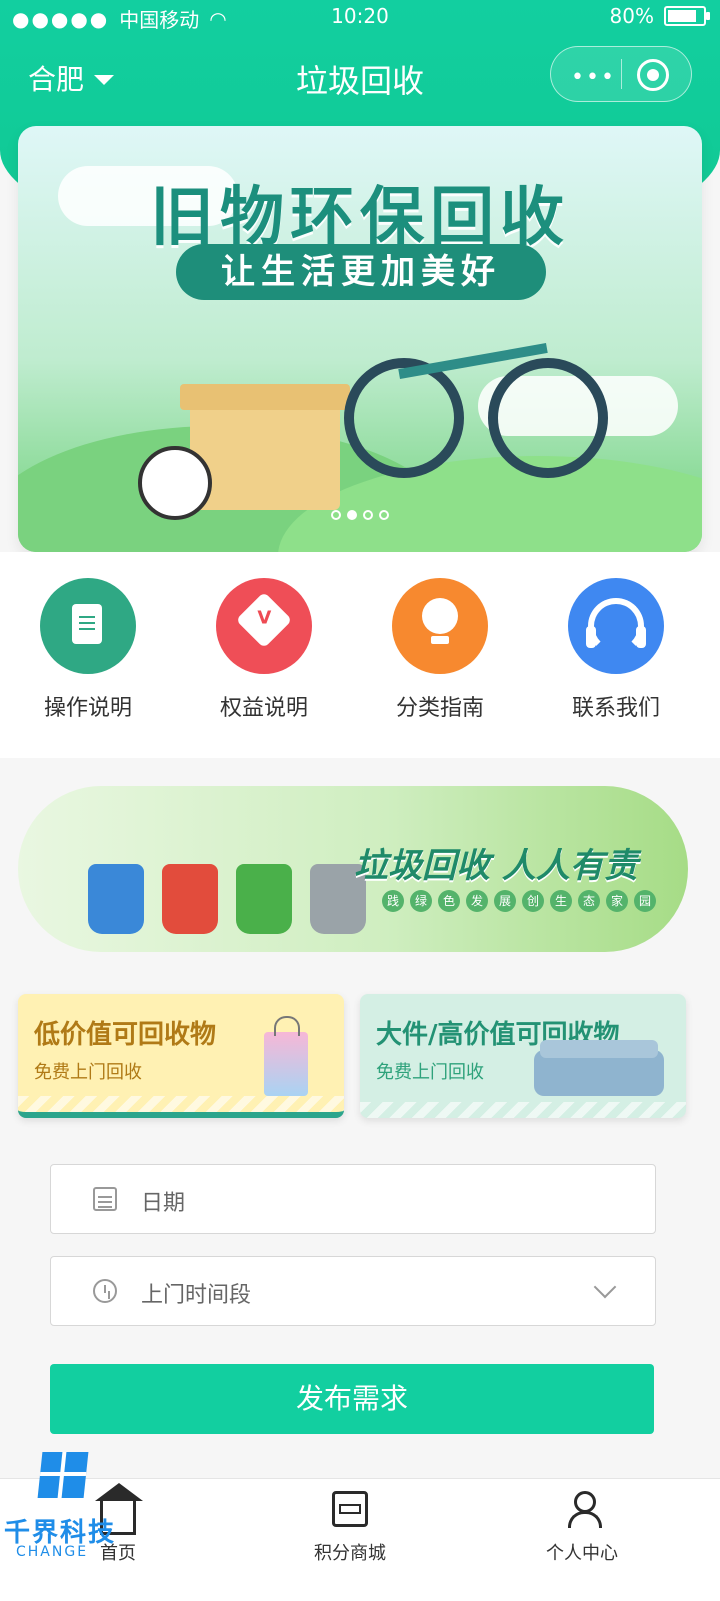 The height and width of the screenshot is (1601, 720). I want to click on slogan-char: 园, so click(645, 901).